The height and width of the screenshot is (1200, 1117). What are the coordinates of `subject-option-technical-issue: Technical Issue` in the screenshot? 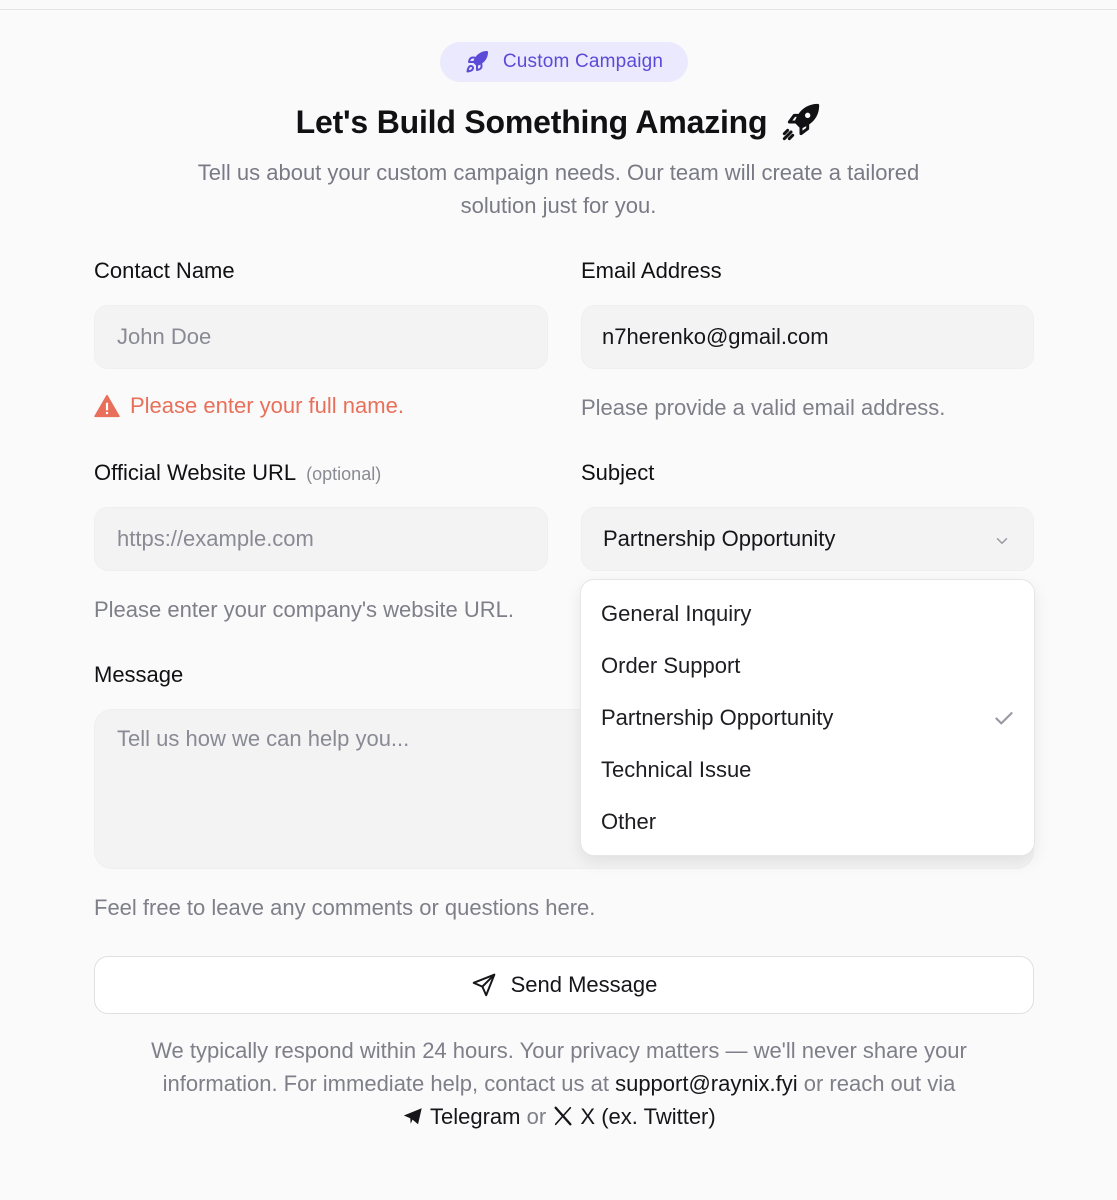 It's located at (676, 770).